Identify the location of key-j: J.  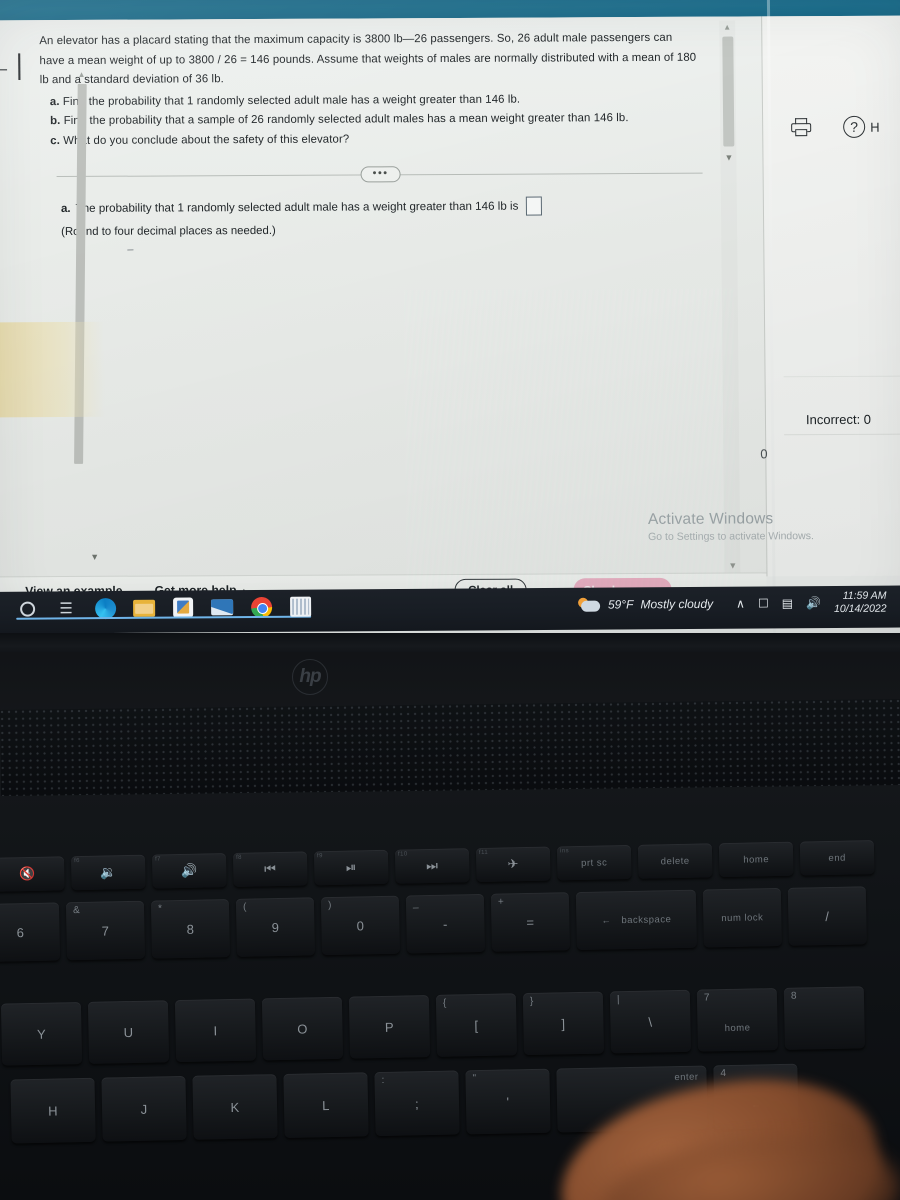
(144, 1108).